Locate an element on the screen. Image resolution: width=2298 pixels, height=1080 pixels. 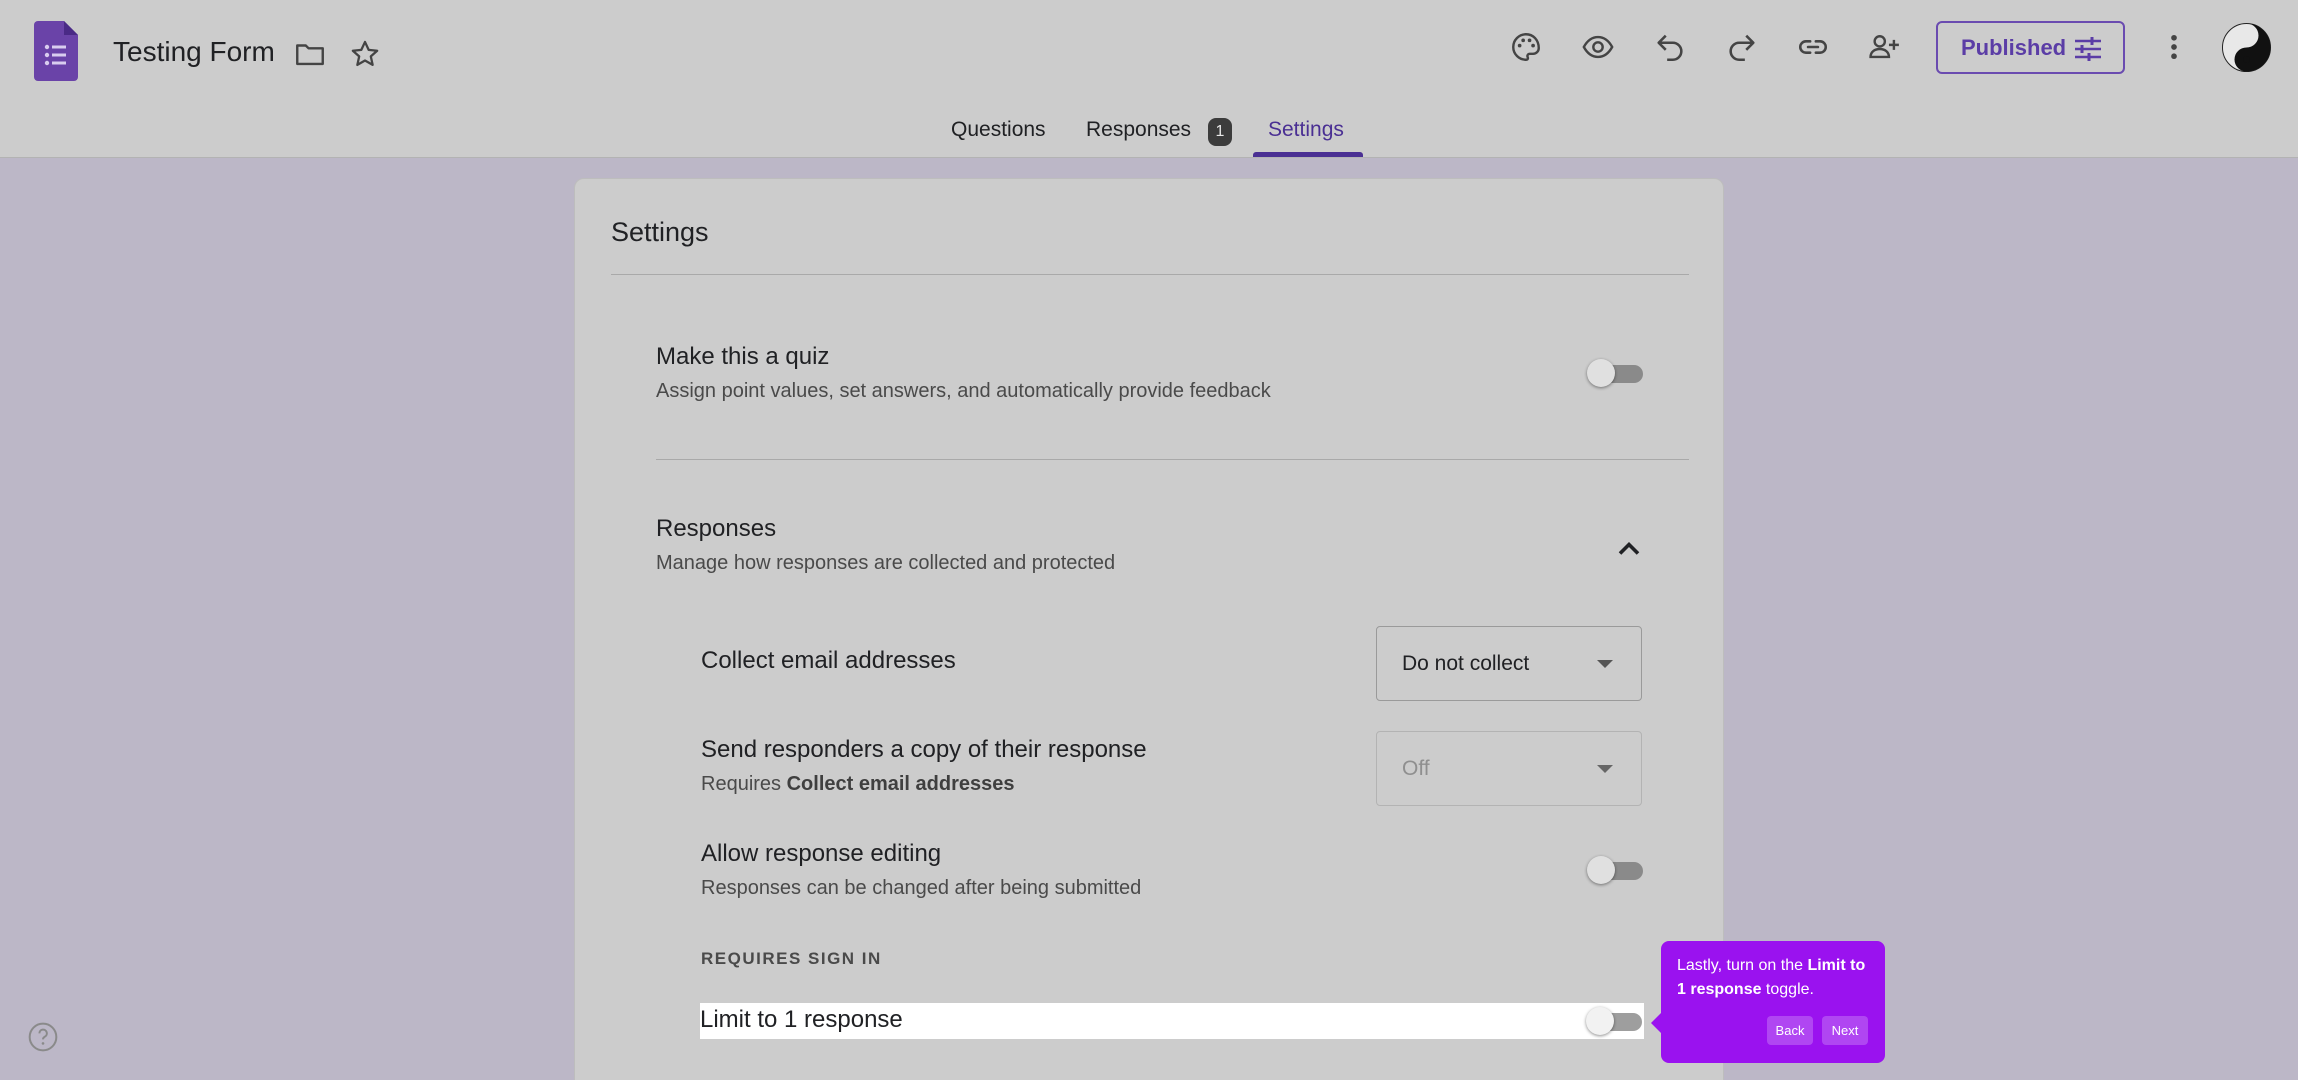
preview-eye-icon is located at coordinates (1598, 47).